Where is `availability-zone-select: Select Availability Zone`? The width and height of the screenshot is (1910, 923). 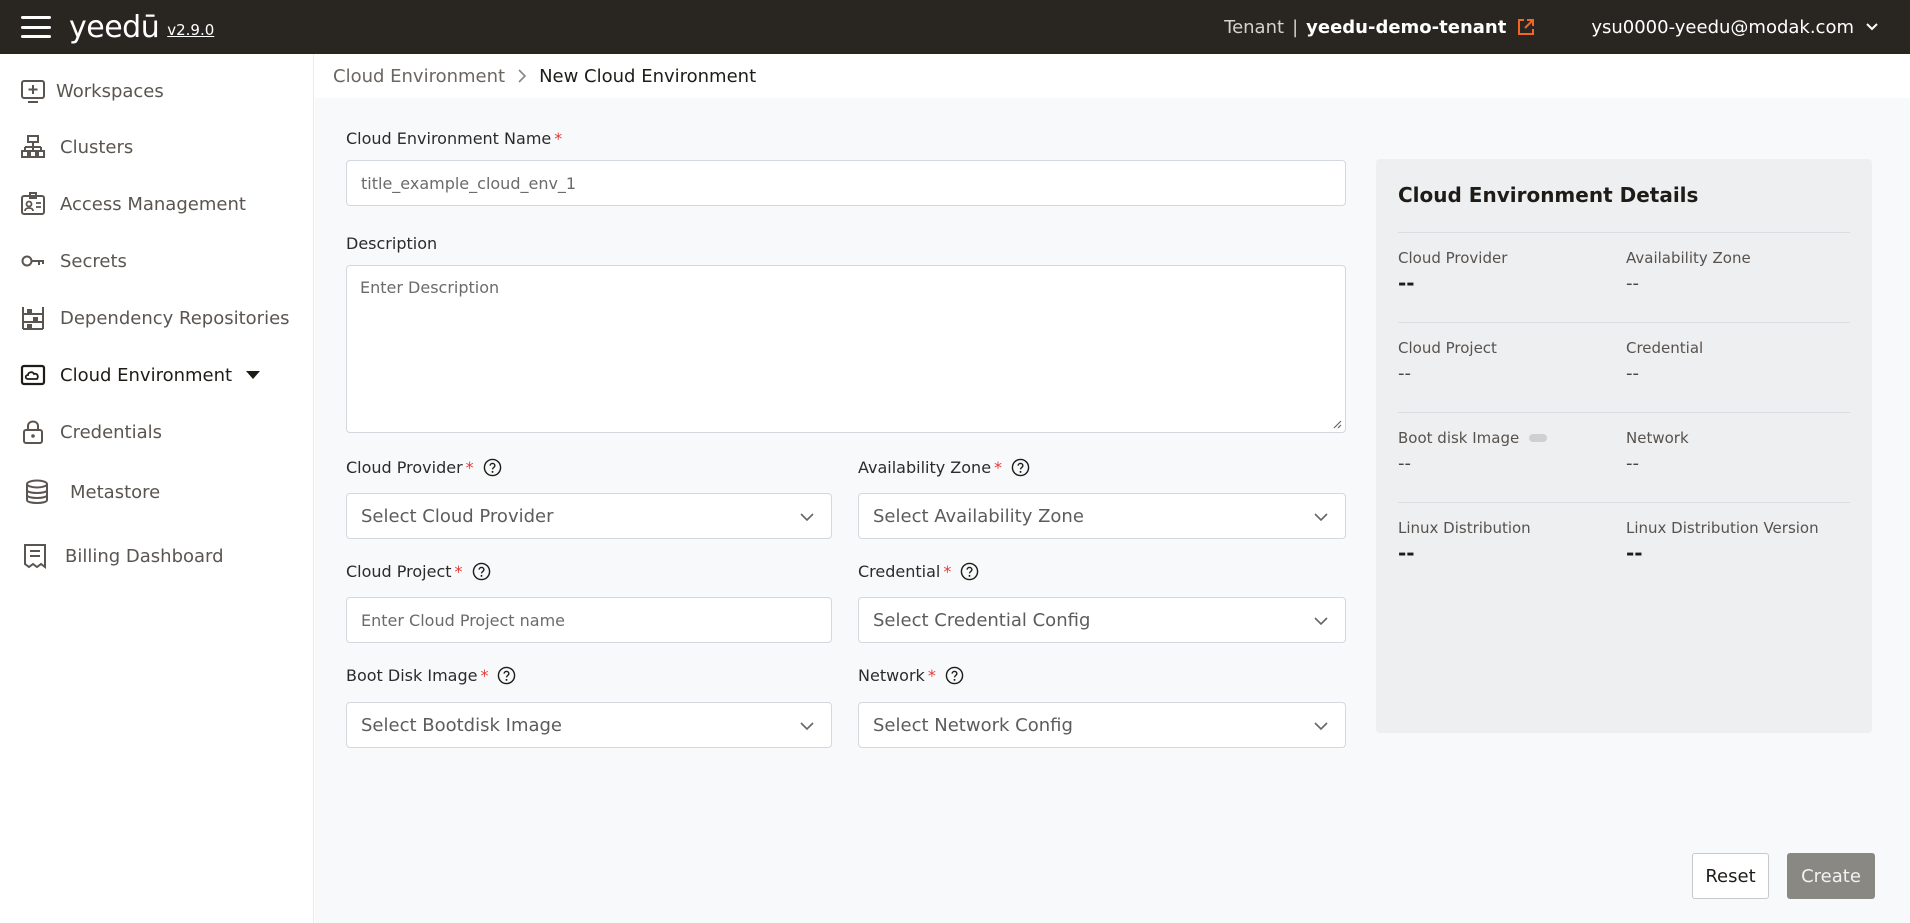
availability-zone-select: Select Availability Zone is located at coordinates (1102, 516).